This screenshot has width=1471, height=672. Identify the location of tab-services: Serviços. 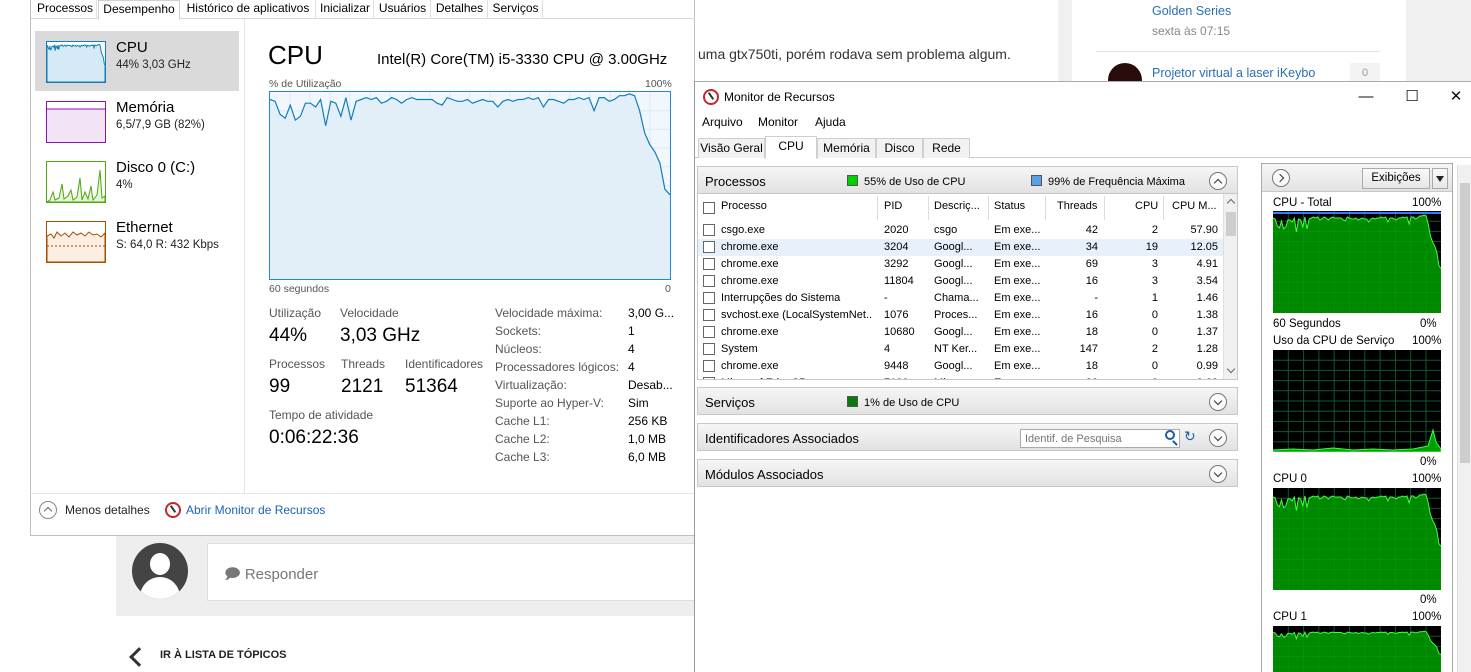
(516, 9).